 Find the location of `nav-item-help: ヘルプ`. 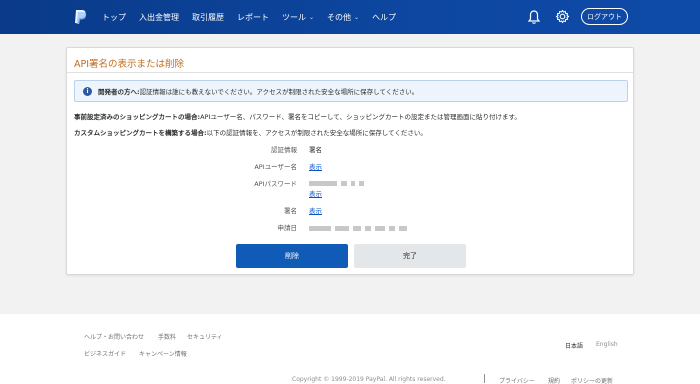

nav-item-help: ヘルプ is located at coordinates (384, 17).